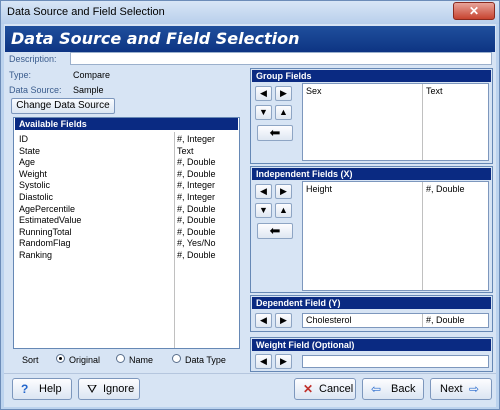 This screenshot has height=410, width=500. I want to click on available-field-row: Diastolic #, Integer, so click(128, 197).